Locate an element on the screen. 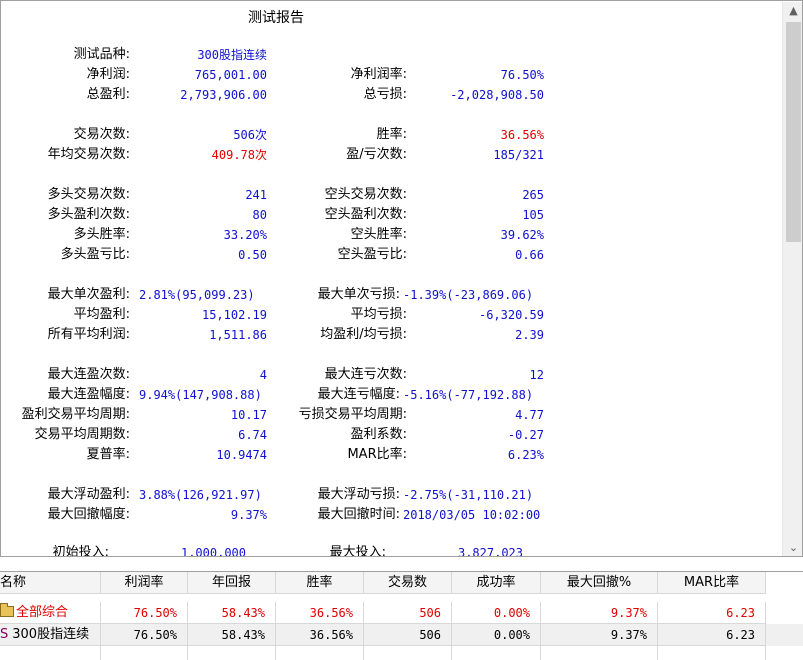  label-short-pl-ratio: 空头盈亏比: is located at coordinates (372, 254).